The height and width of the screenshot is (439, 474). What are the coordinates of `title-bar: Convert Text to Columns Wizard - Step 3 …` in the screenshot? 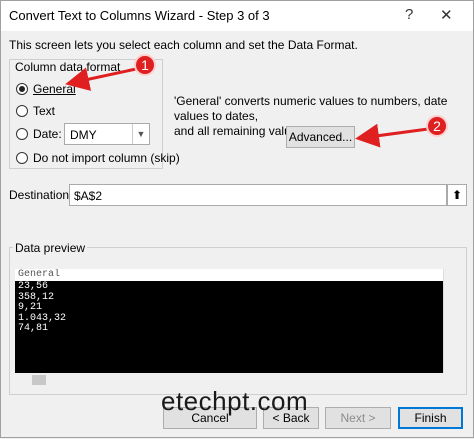 It's located at (237, 16).